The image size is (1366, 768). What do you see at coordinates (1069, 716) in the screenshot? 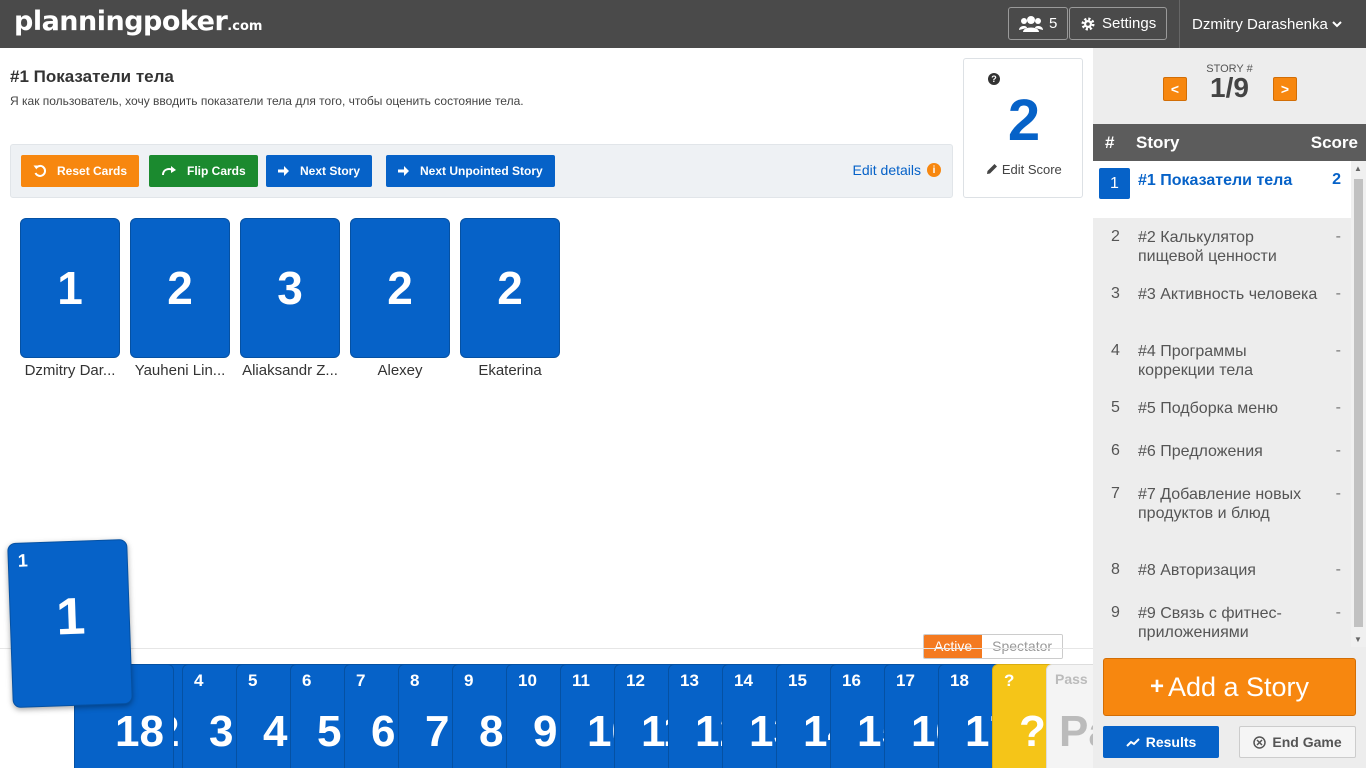
I see `hand-card-pass: PassPa` at bounding box center [1069, 716].